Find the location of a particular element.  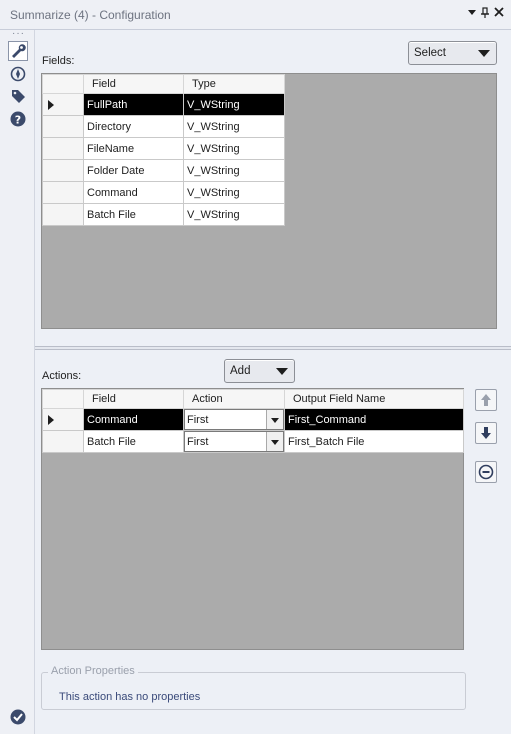

remove-icon is located at coordinates (486, 472).